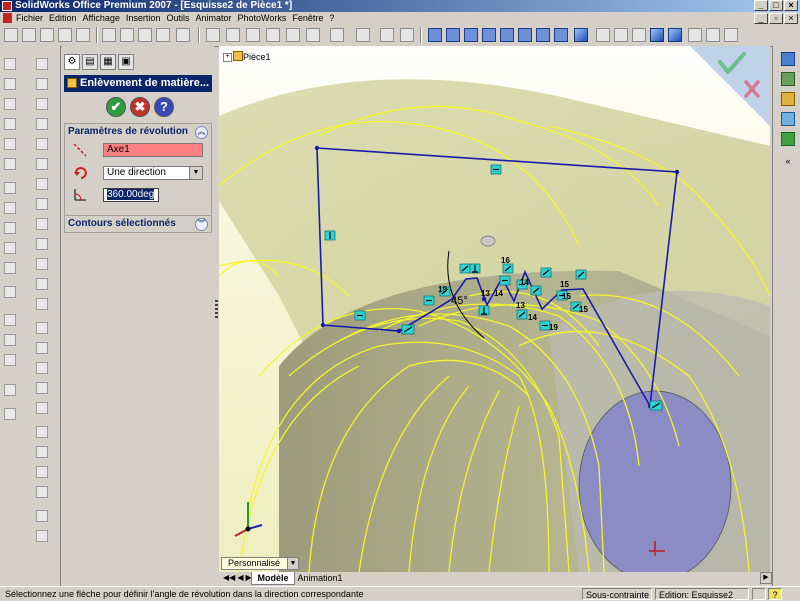 This screenshot has height=601, width=800. What do you see at coordinates (178, 18) in the screenshot?
I see `menu-outils: Outils` at bounding box center [178, 18].